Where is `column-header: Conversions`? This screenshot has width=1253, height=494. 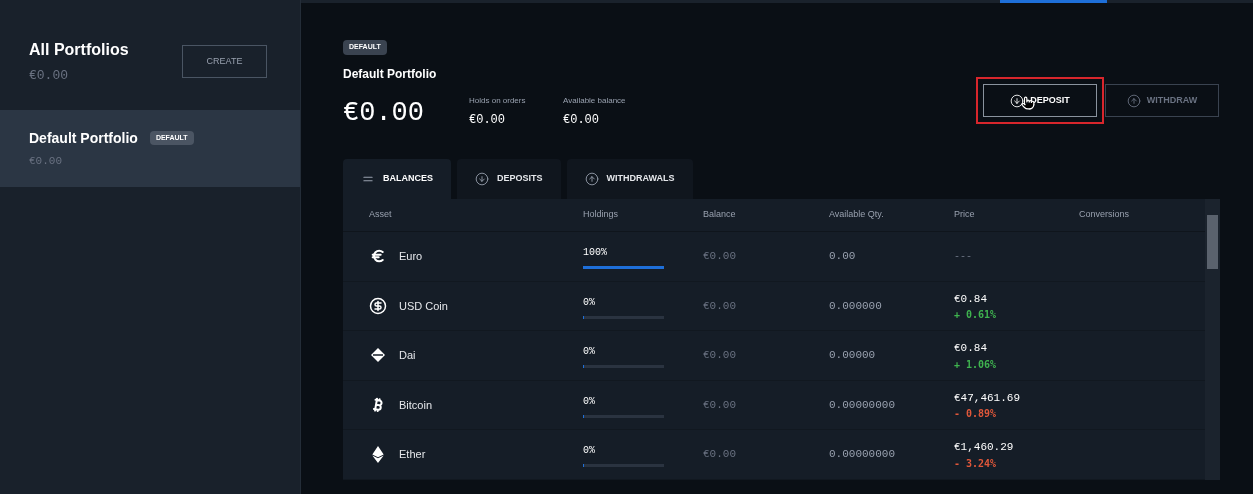 column-header: Conversions is located at coordinates (1105, 215).